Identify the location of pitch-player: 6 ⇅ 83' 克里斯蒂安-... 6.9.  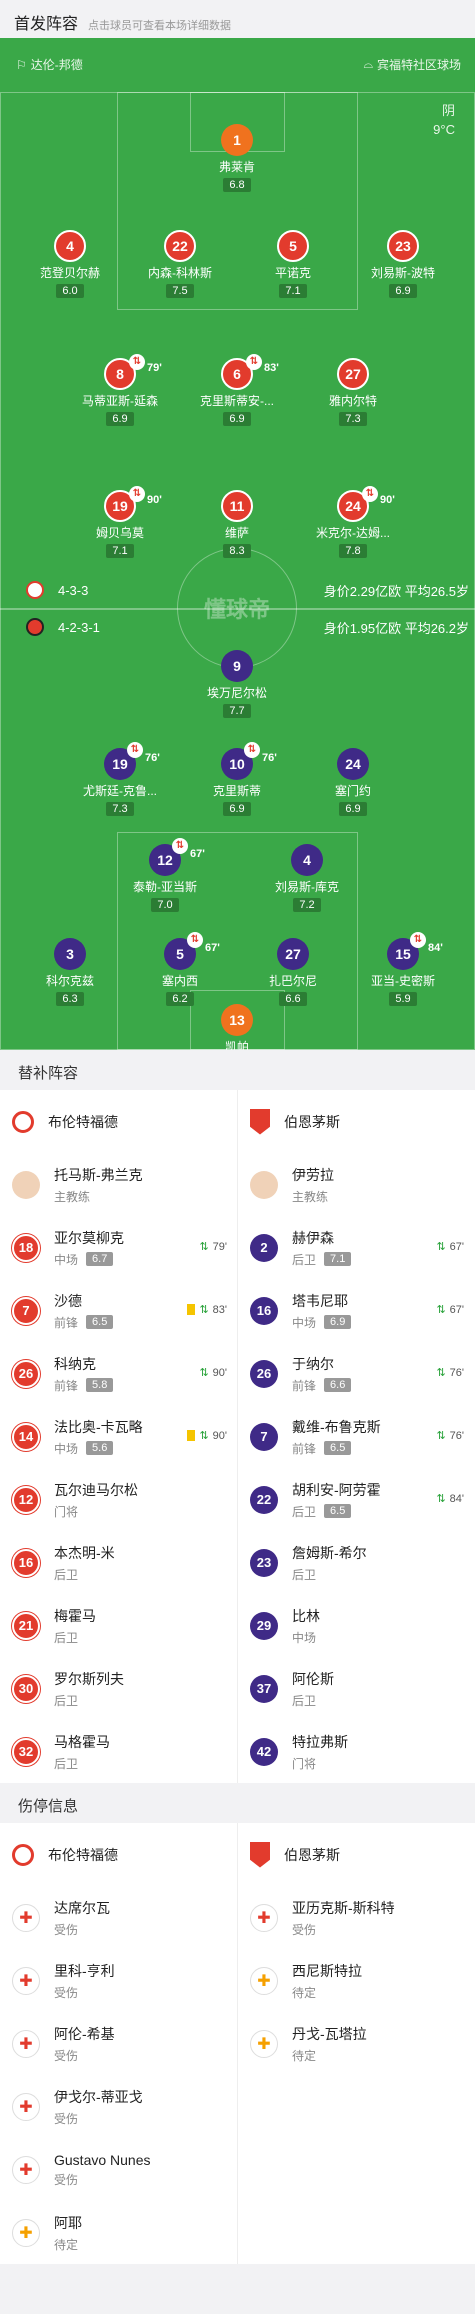
(237, 390).